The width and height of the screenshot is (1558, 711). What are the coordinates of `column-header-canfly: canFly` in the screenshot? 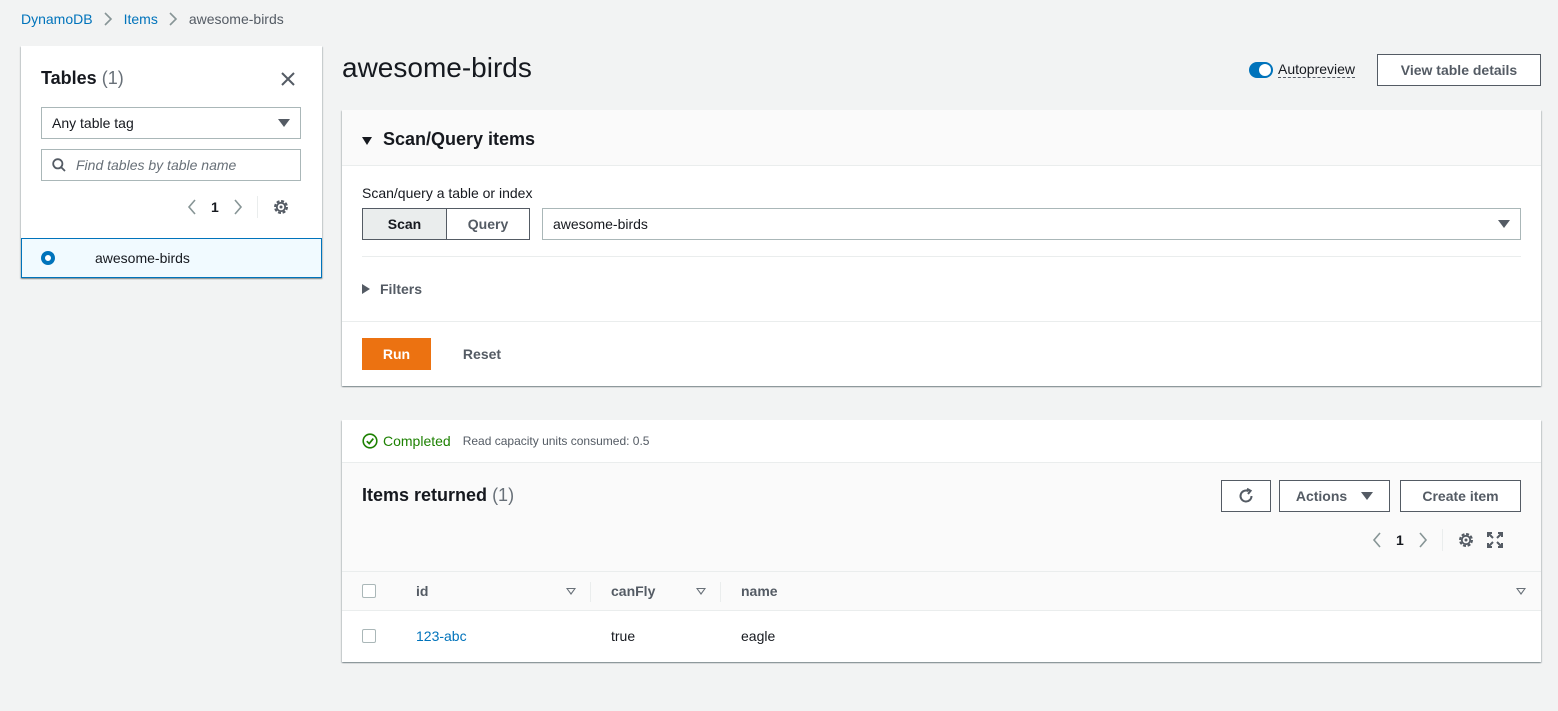 It's located at (633, 591).